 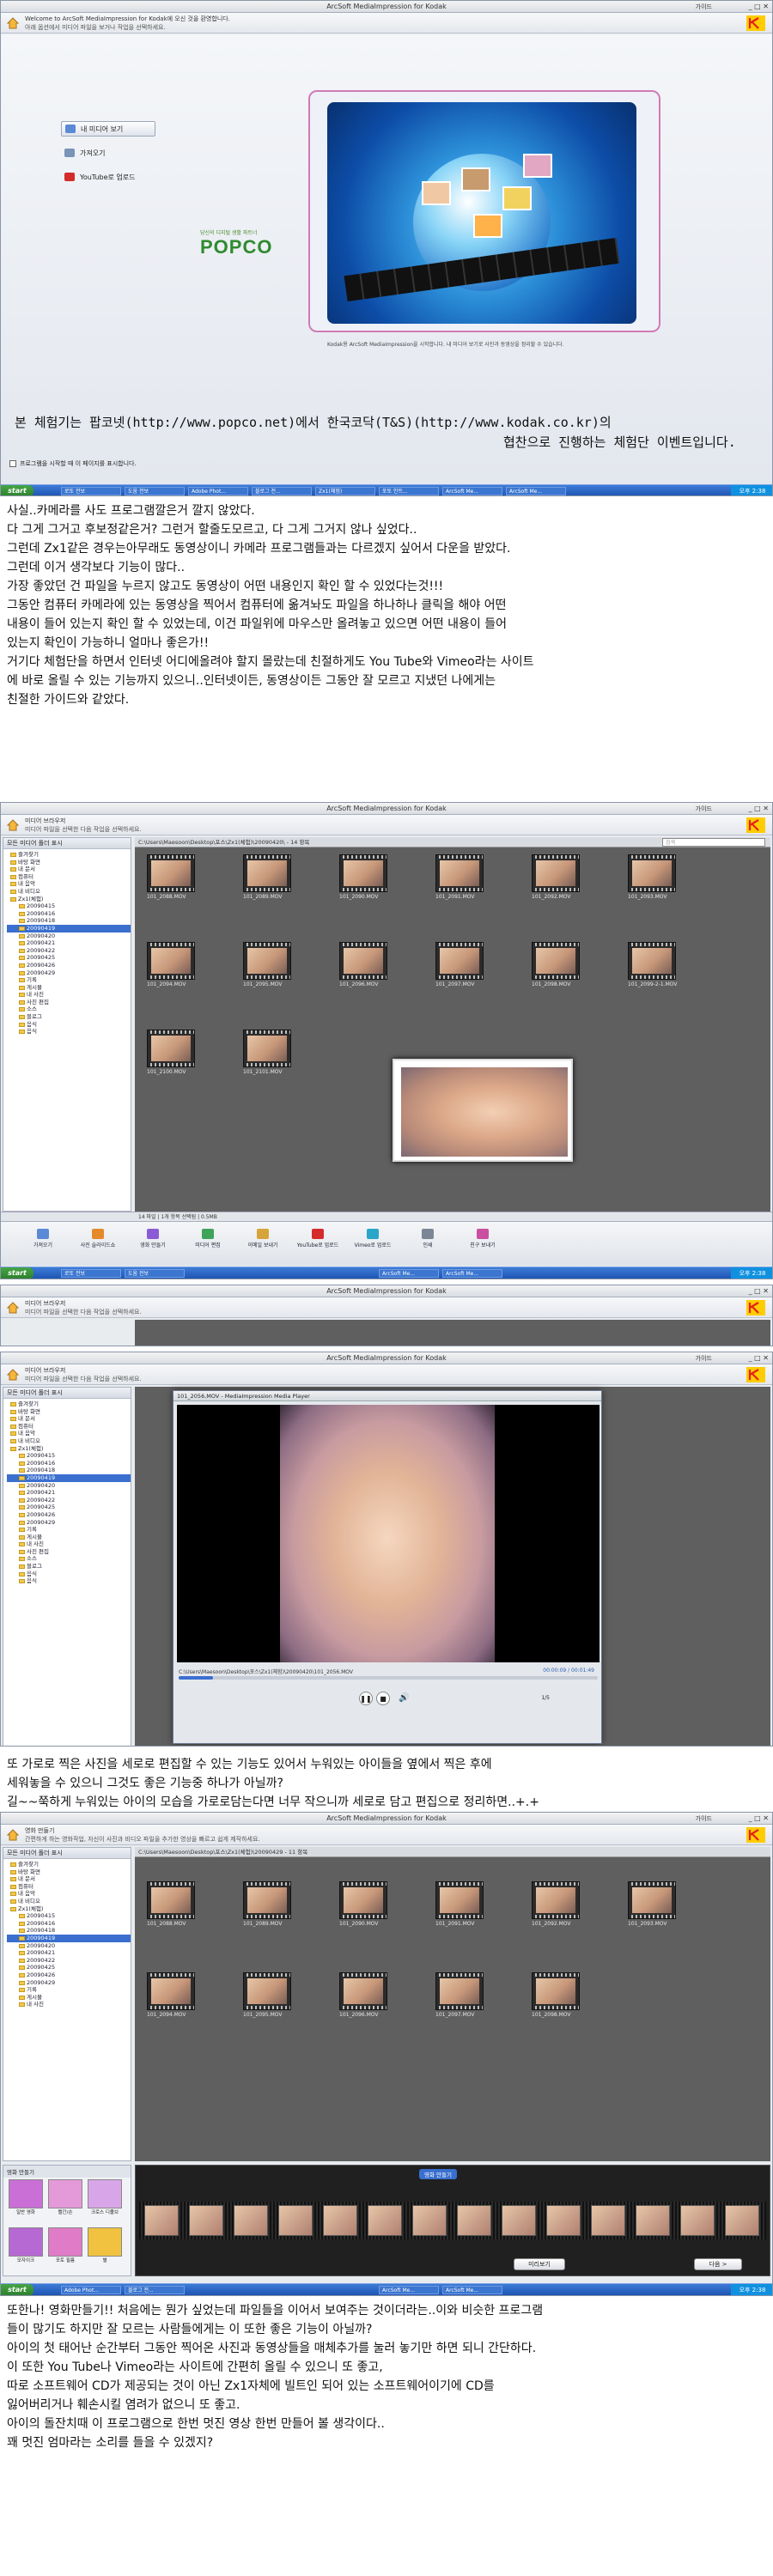 What do you see at coordinates (13, 825) in the screenshot?
I see `home-icon` at bounding box center [13, 825].